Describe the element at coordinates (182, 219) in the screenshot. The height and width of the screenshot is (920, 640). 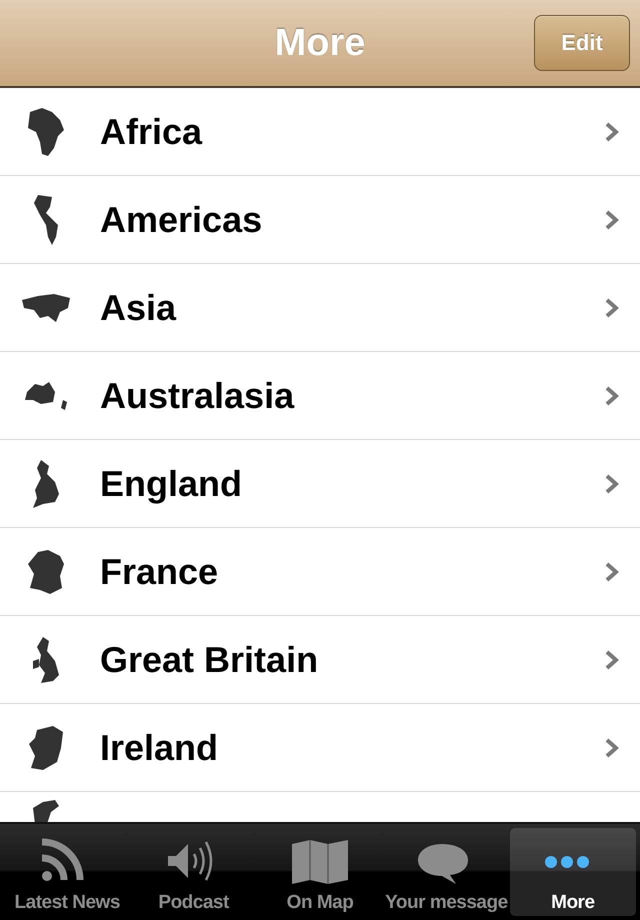
I see `row-label: Americas` at that location.